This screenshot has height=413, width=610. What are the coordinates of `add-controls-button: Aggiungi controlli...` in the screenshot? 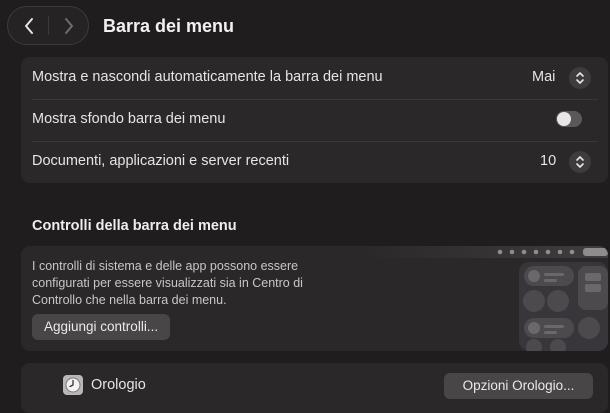 It's located at (101, 327).